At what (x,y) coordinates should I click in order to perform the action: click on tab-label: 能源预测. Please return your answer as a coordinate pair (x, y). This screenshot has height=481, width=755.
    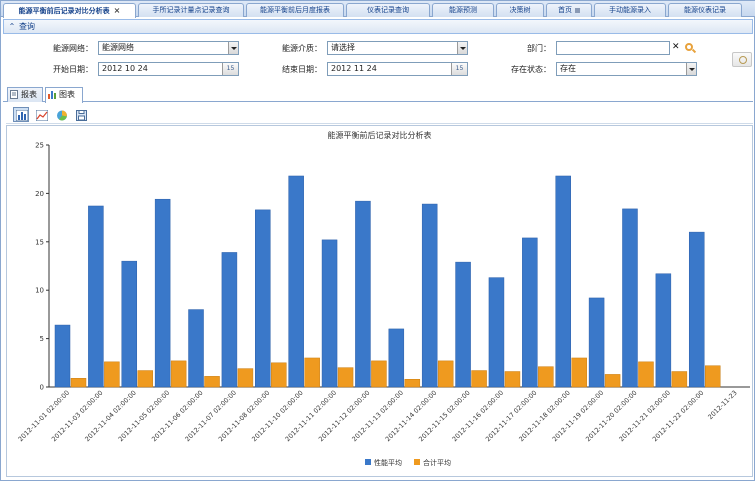
    Looking at the image, I should click on (463, 10).